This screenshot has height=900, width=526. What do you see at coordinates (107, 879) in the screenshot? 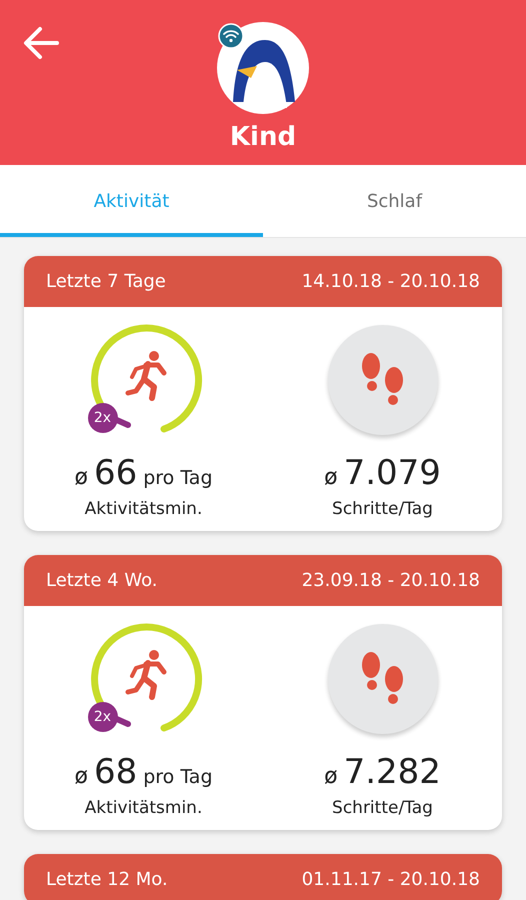
I see `period-label: Letzte 12 Mo.` at bounding box center [107, 879].